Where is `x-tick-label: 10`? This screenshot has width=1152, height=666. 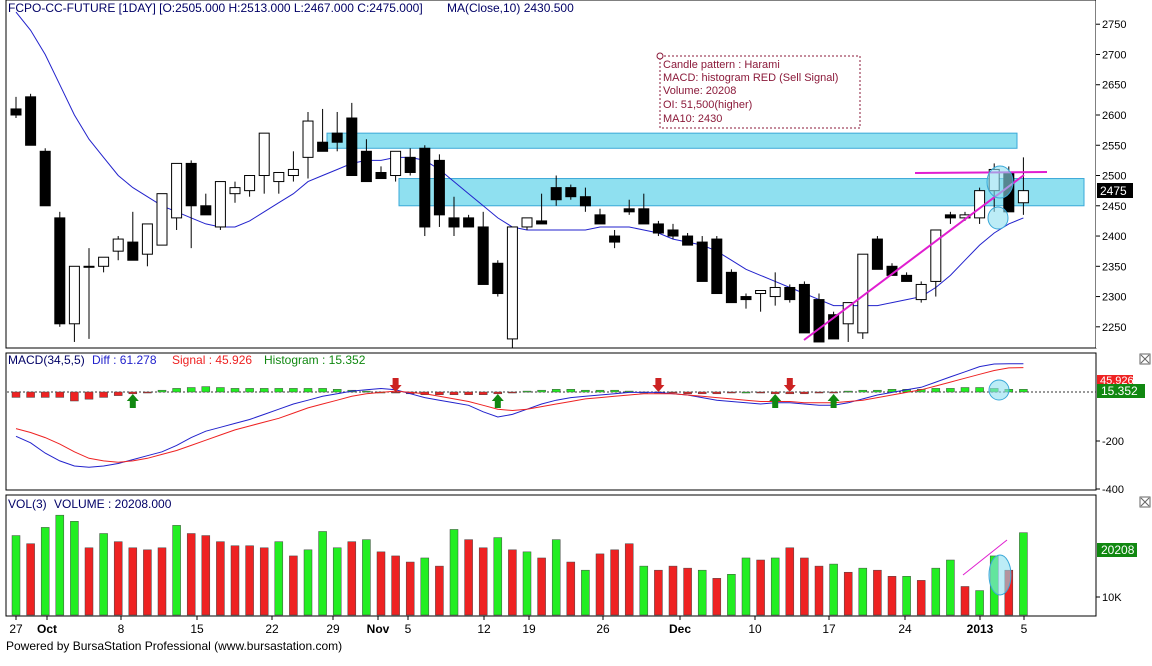 x-tick-label: 10 is located at coordinates (755, 629).